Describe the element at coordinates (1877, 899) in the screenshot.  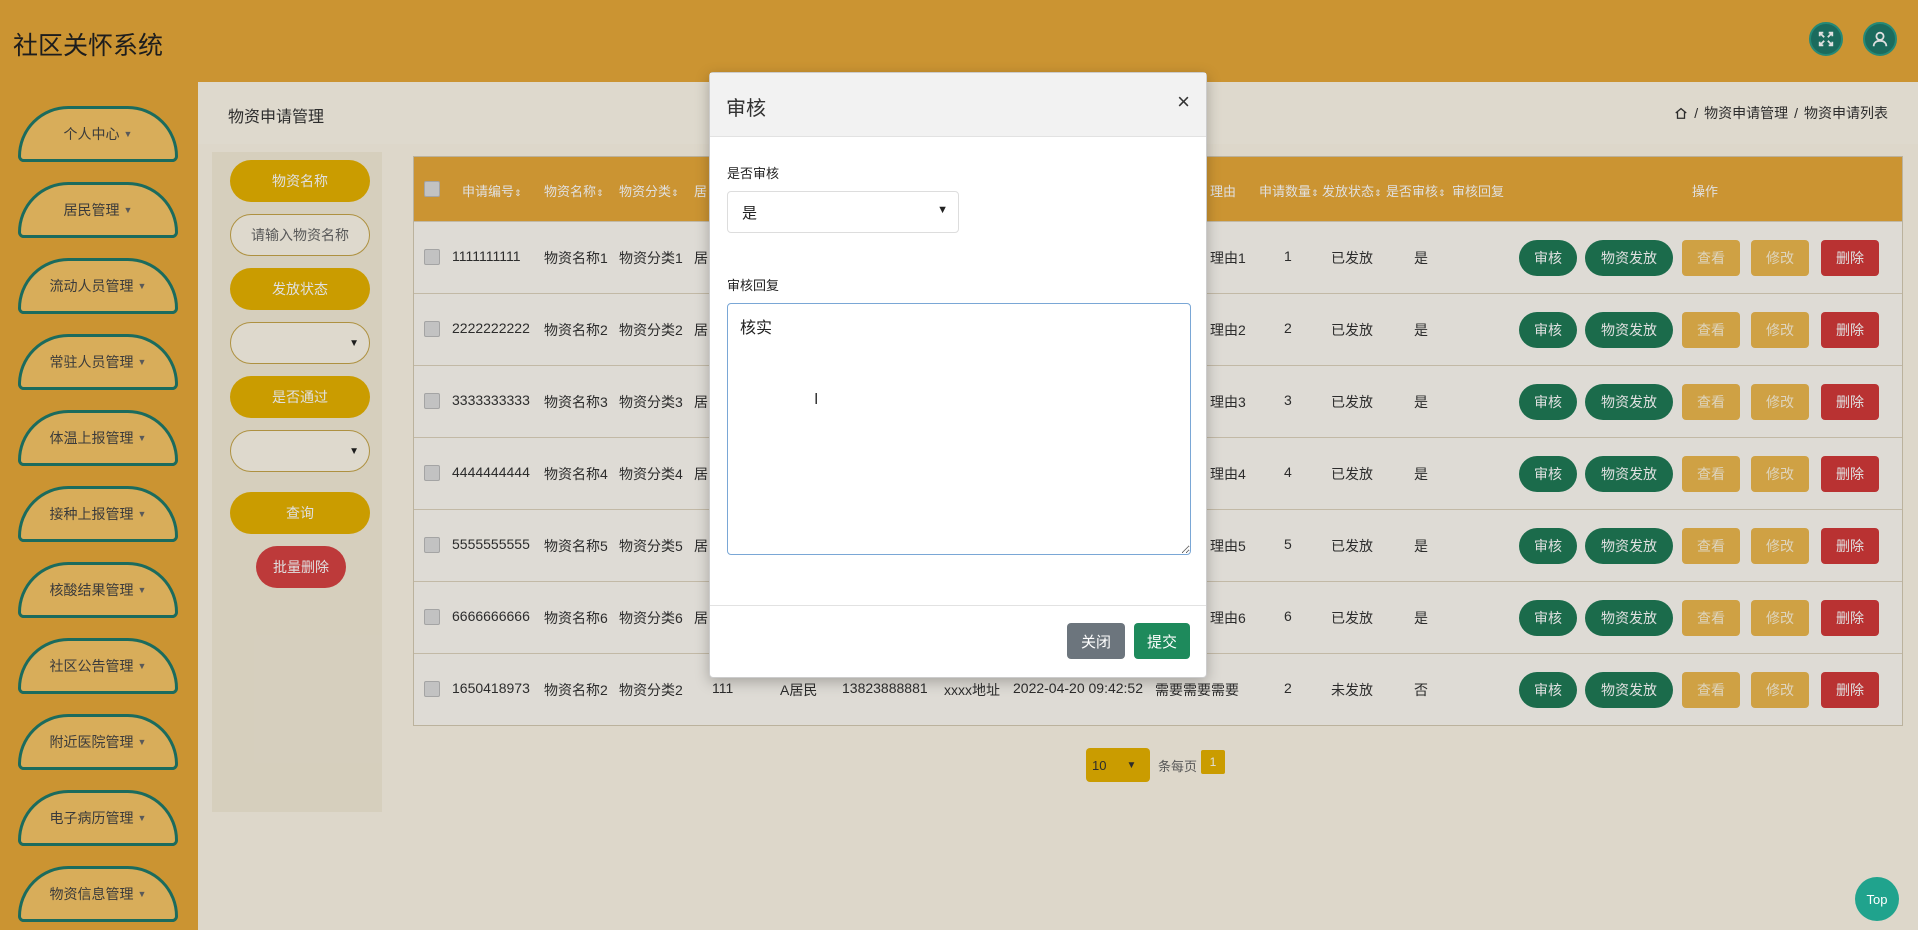
I see `back-to-top-button: Top` at that location.